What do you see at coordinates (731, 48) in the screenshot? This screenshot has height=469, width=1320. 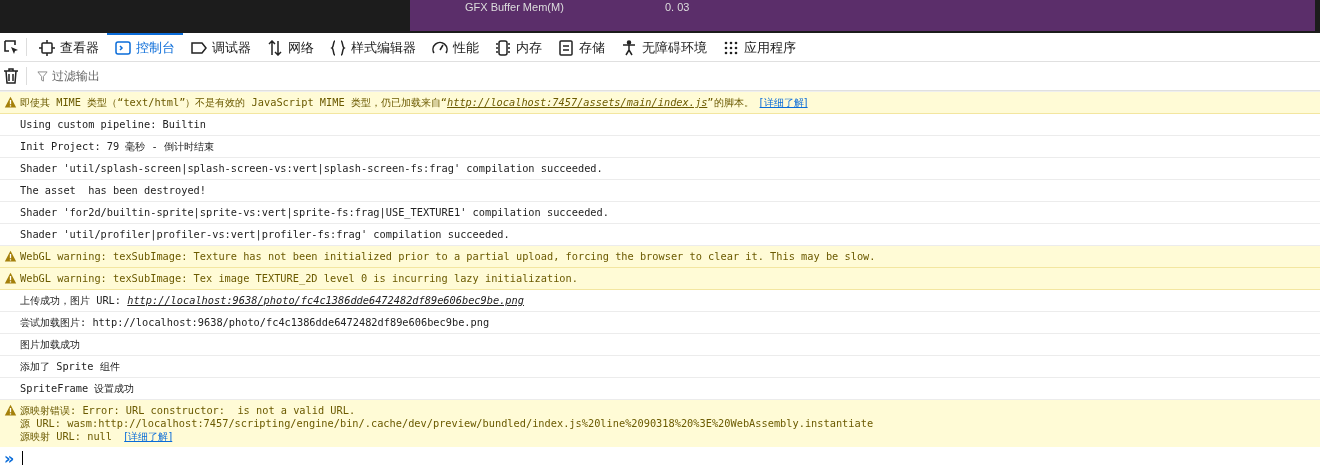 I see `grid-icon` at bounding box center [731, 48].